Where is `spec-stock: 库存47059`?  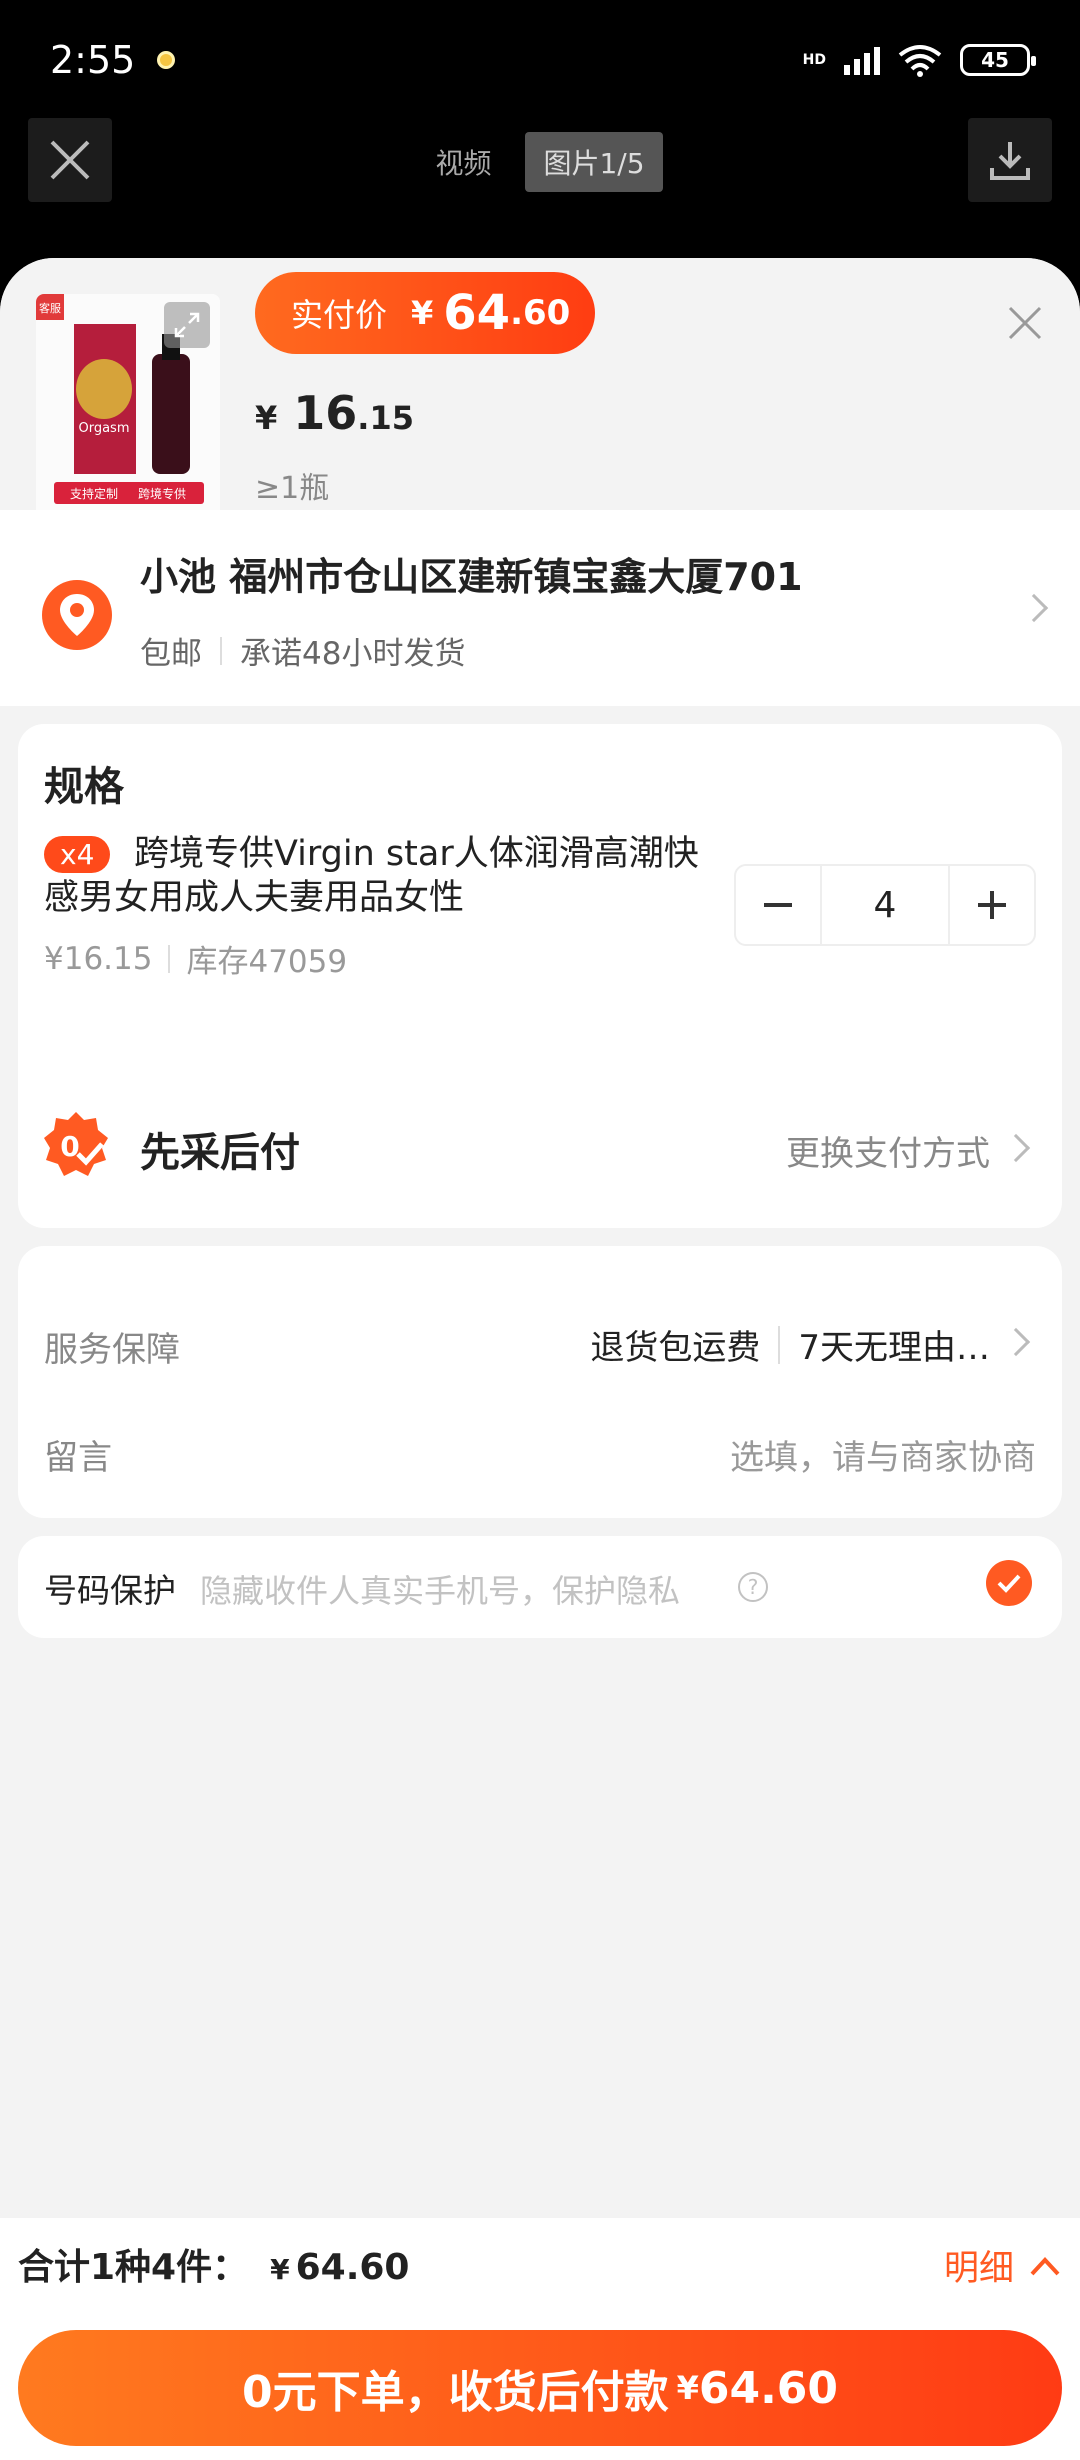
spec-stock: 库存47059 is located at coordinates (267, 962).